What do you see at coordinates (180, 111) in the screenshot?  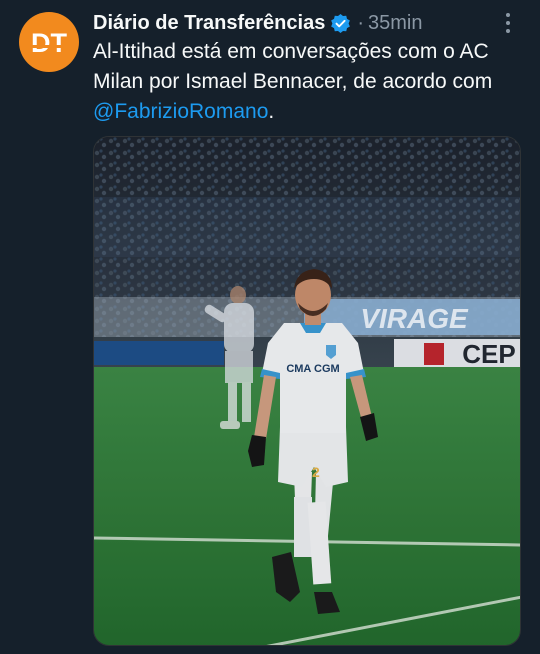 I see `mention-link: @FabrizioRomano` at bounding box center [180, 111].